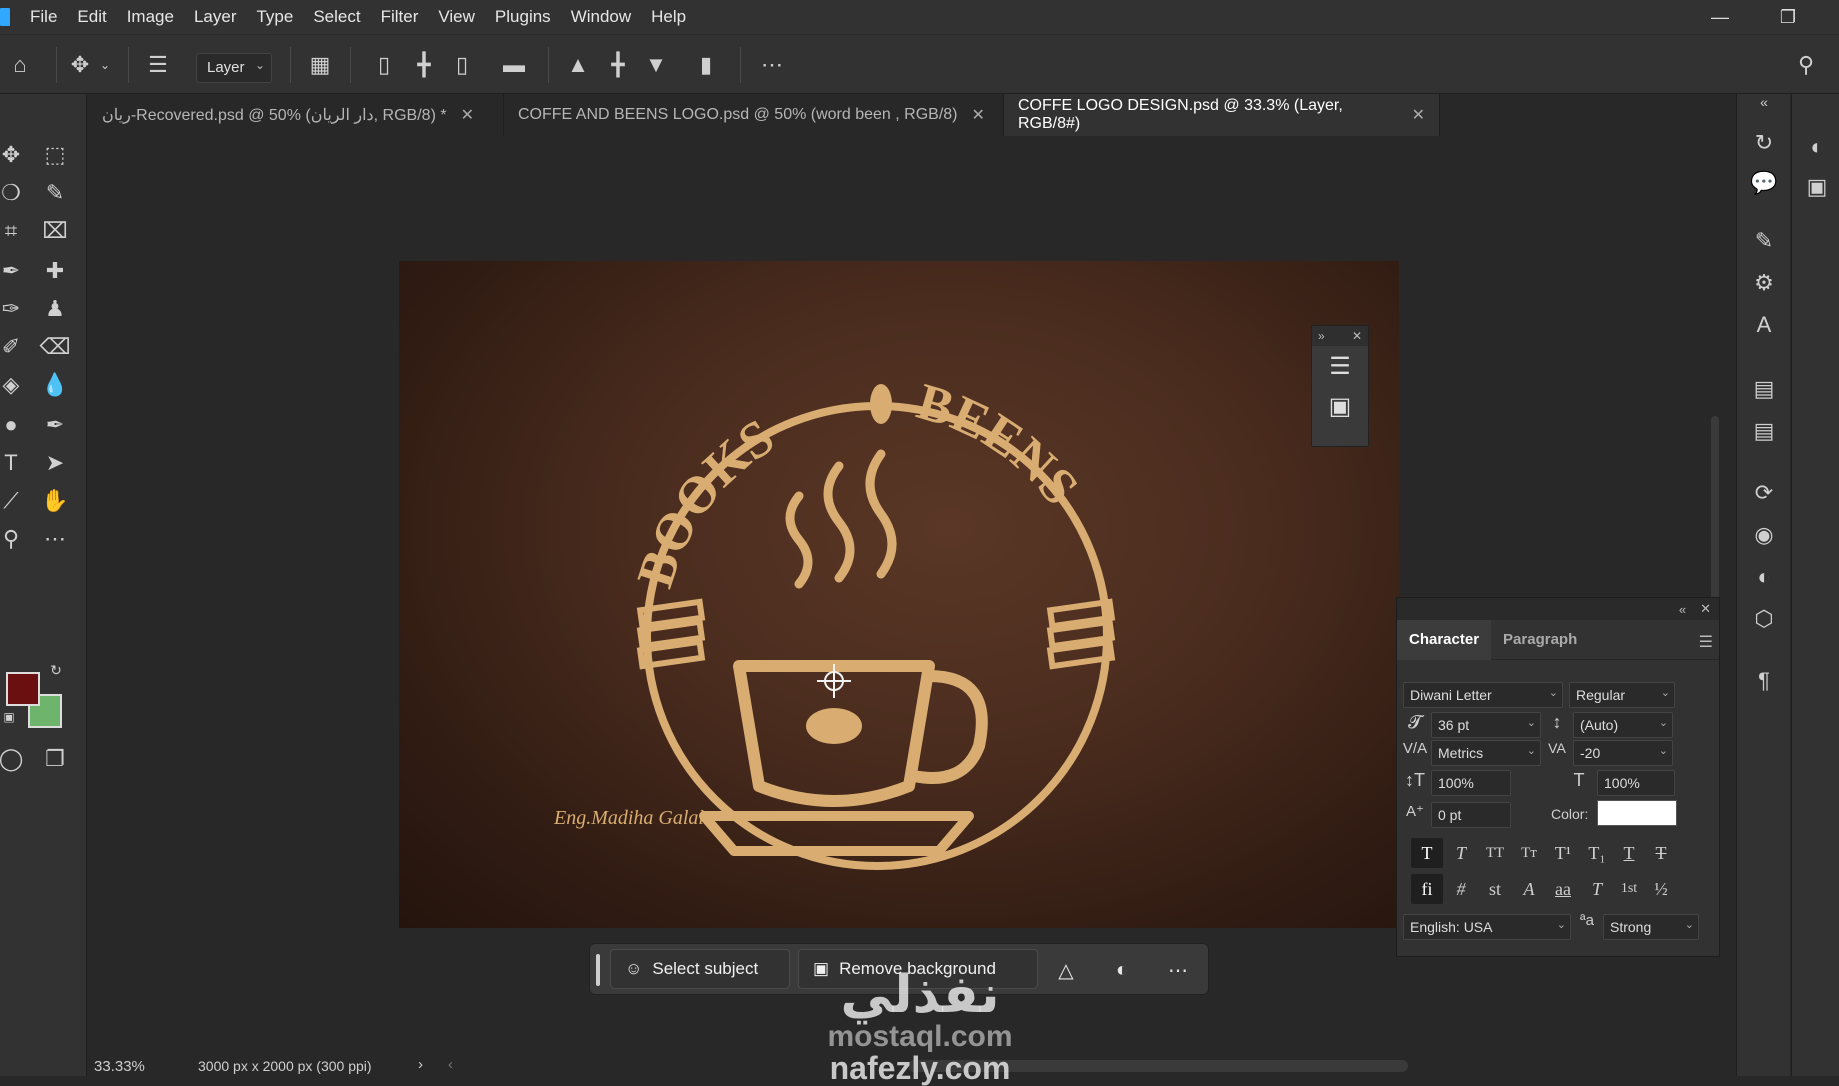  I want to click on healing-brush-icon: ✚, so click(55, 271).